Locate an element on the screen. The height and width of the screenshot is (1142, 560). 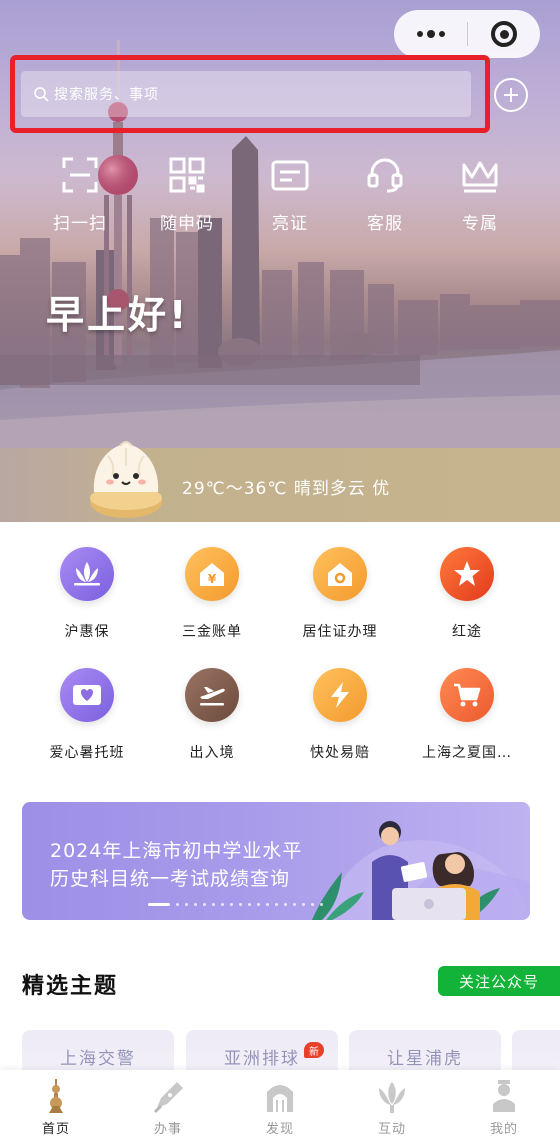
miniprogram-capsule is located at coordinates (467, 34).